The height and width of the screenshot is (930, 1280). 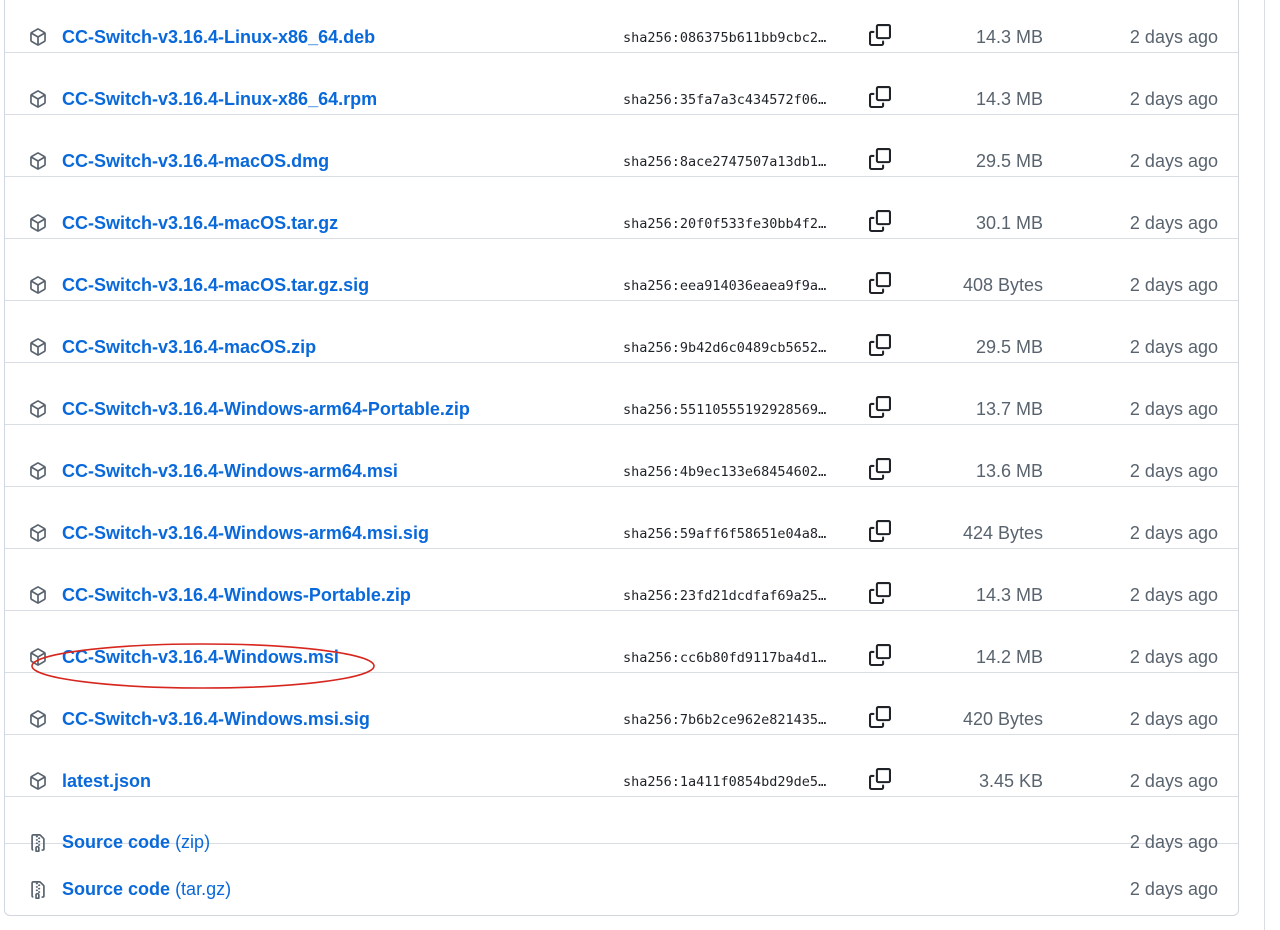 I want to click on asset-size: 30.1 MB, so click(x=1009, y=223).